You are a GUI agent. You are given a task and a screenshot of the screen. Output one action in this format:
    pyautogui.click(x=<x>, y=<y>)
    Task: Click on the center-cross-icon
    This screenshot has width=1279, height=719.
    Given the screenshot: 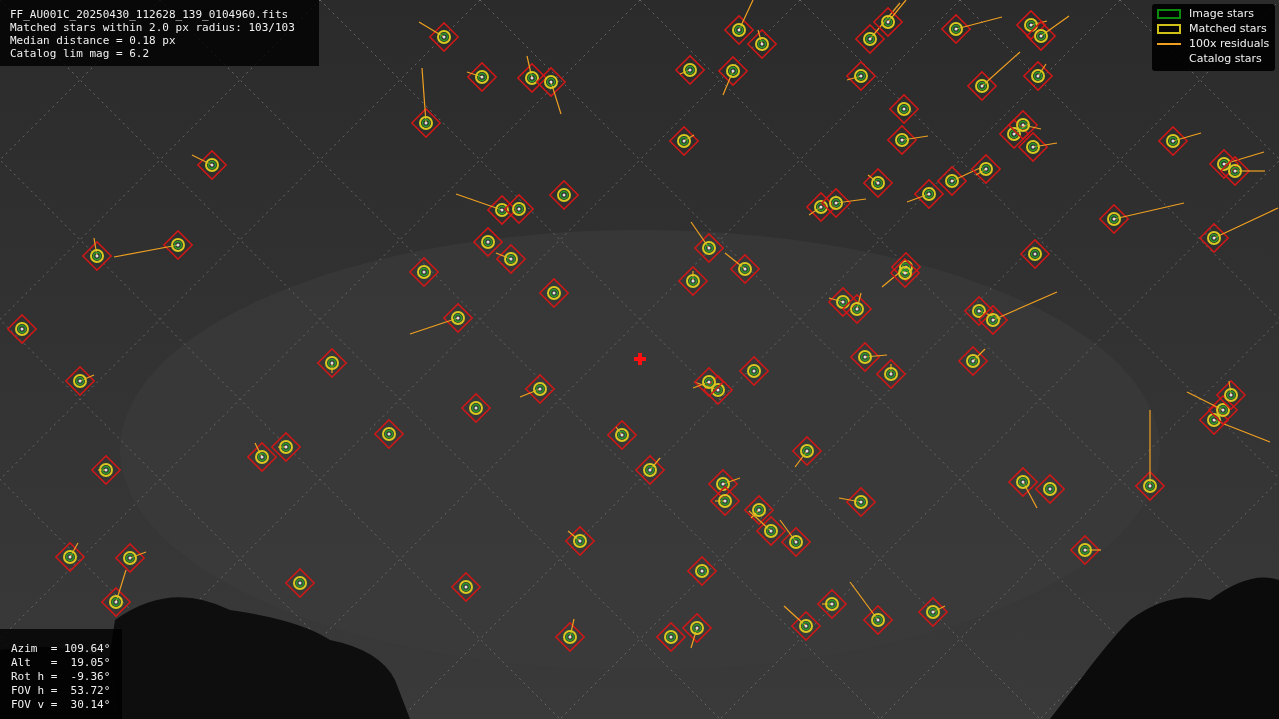 What is the action you would take?
    pyautogui.click(x=640, y=359)
    